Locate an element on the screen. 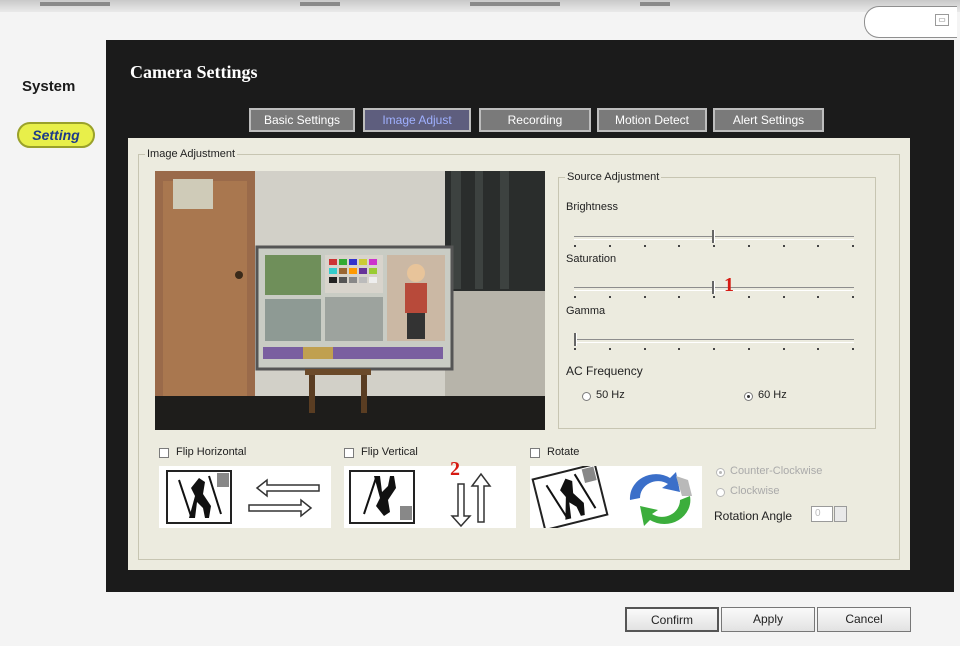 This screenshot has width=960, height=646. saturation-slider-thumb is located at coordinates (713, 287).